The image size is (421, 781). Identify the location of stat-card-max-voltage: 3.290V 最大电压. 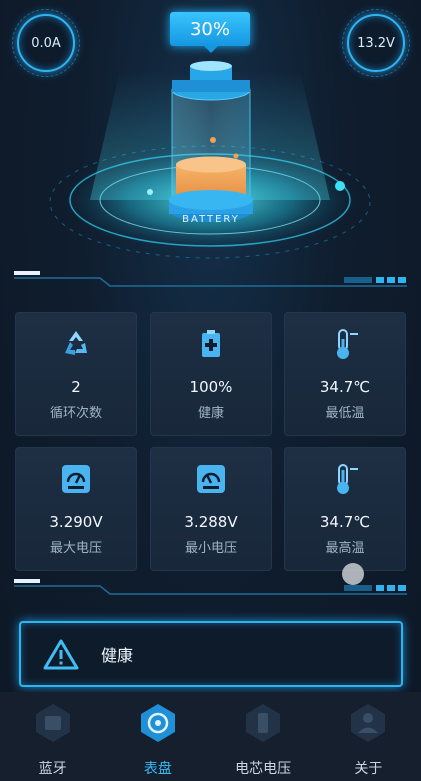
(76, 509).